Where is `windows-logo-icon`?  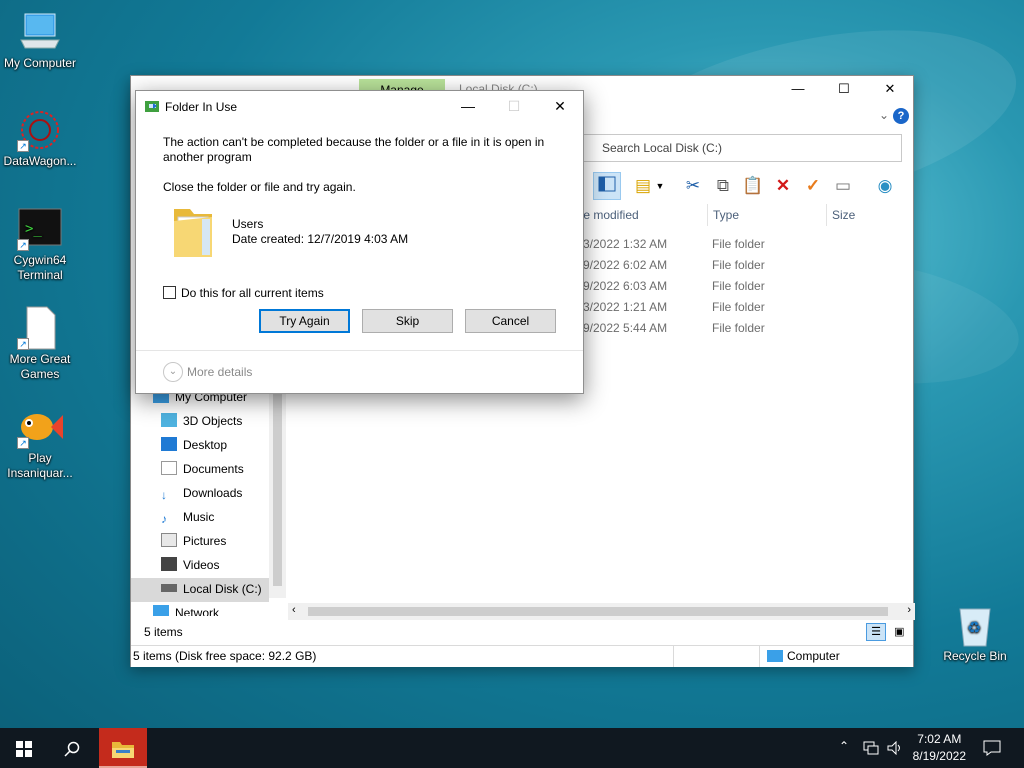
windows-logo-icon is located at coordinates (24, 748).